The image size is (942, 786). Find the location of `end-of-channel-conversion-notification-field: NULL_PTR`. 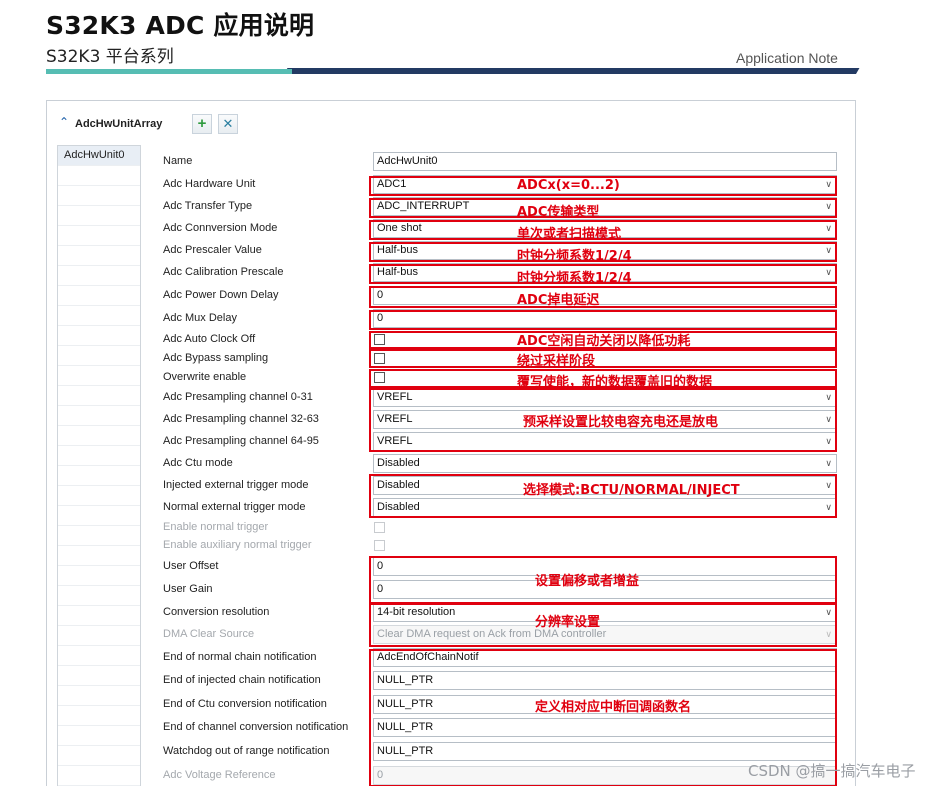

end-of-channel-conversion-notification-field: NULL_PTR is located at coordinates (605, 727).